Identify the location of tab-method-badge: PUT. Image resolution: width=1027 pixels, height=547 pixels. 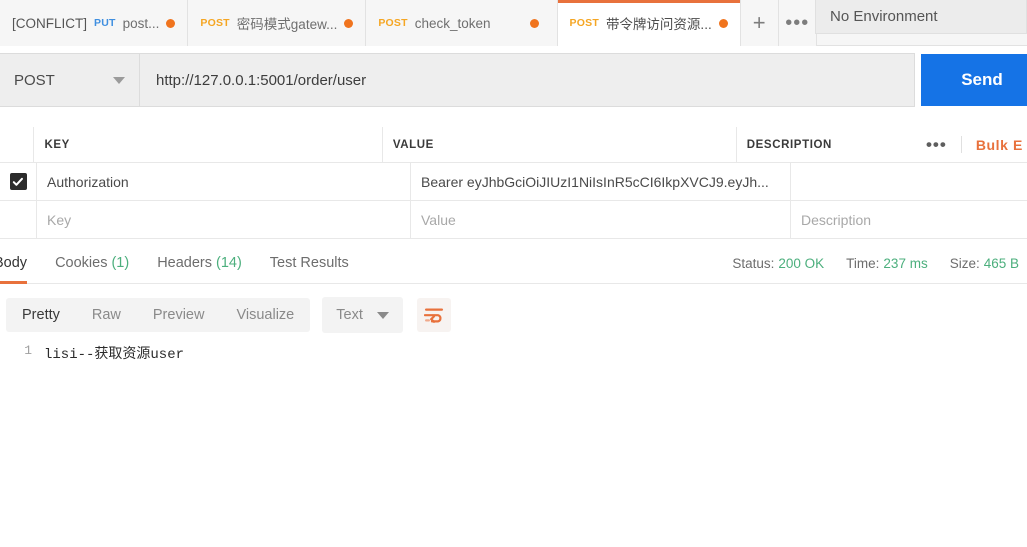
(105, 23).